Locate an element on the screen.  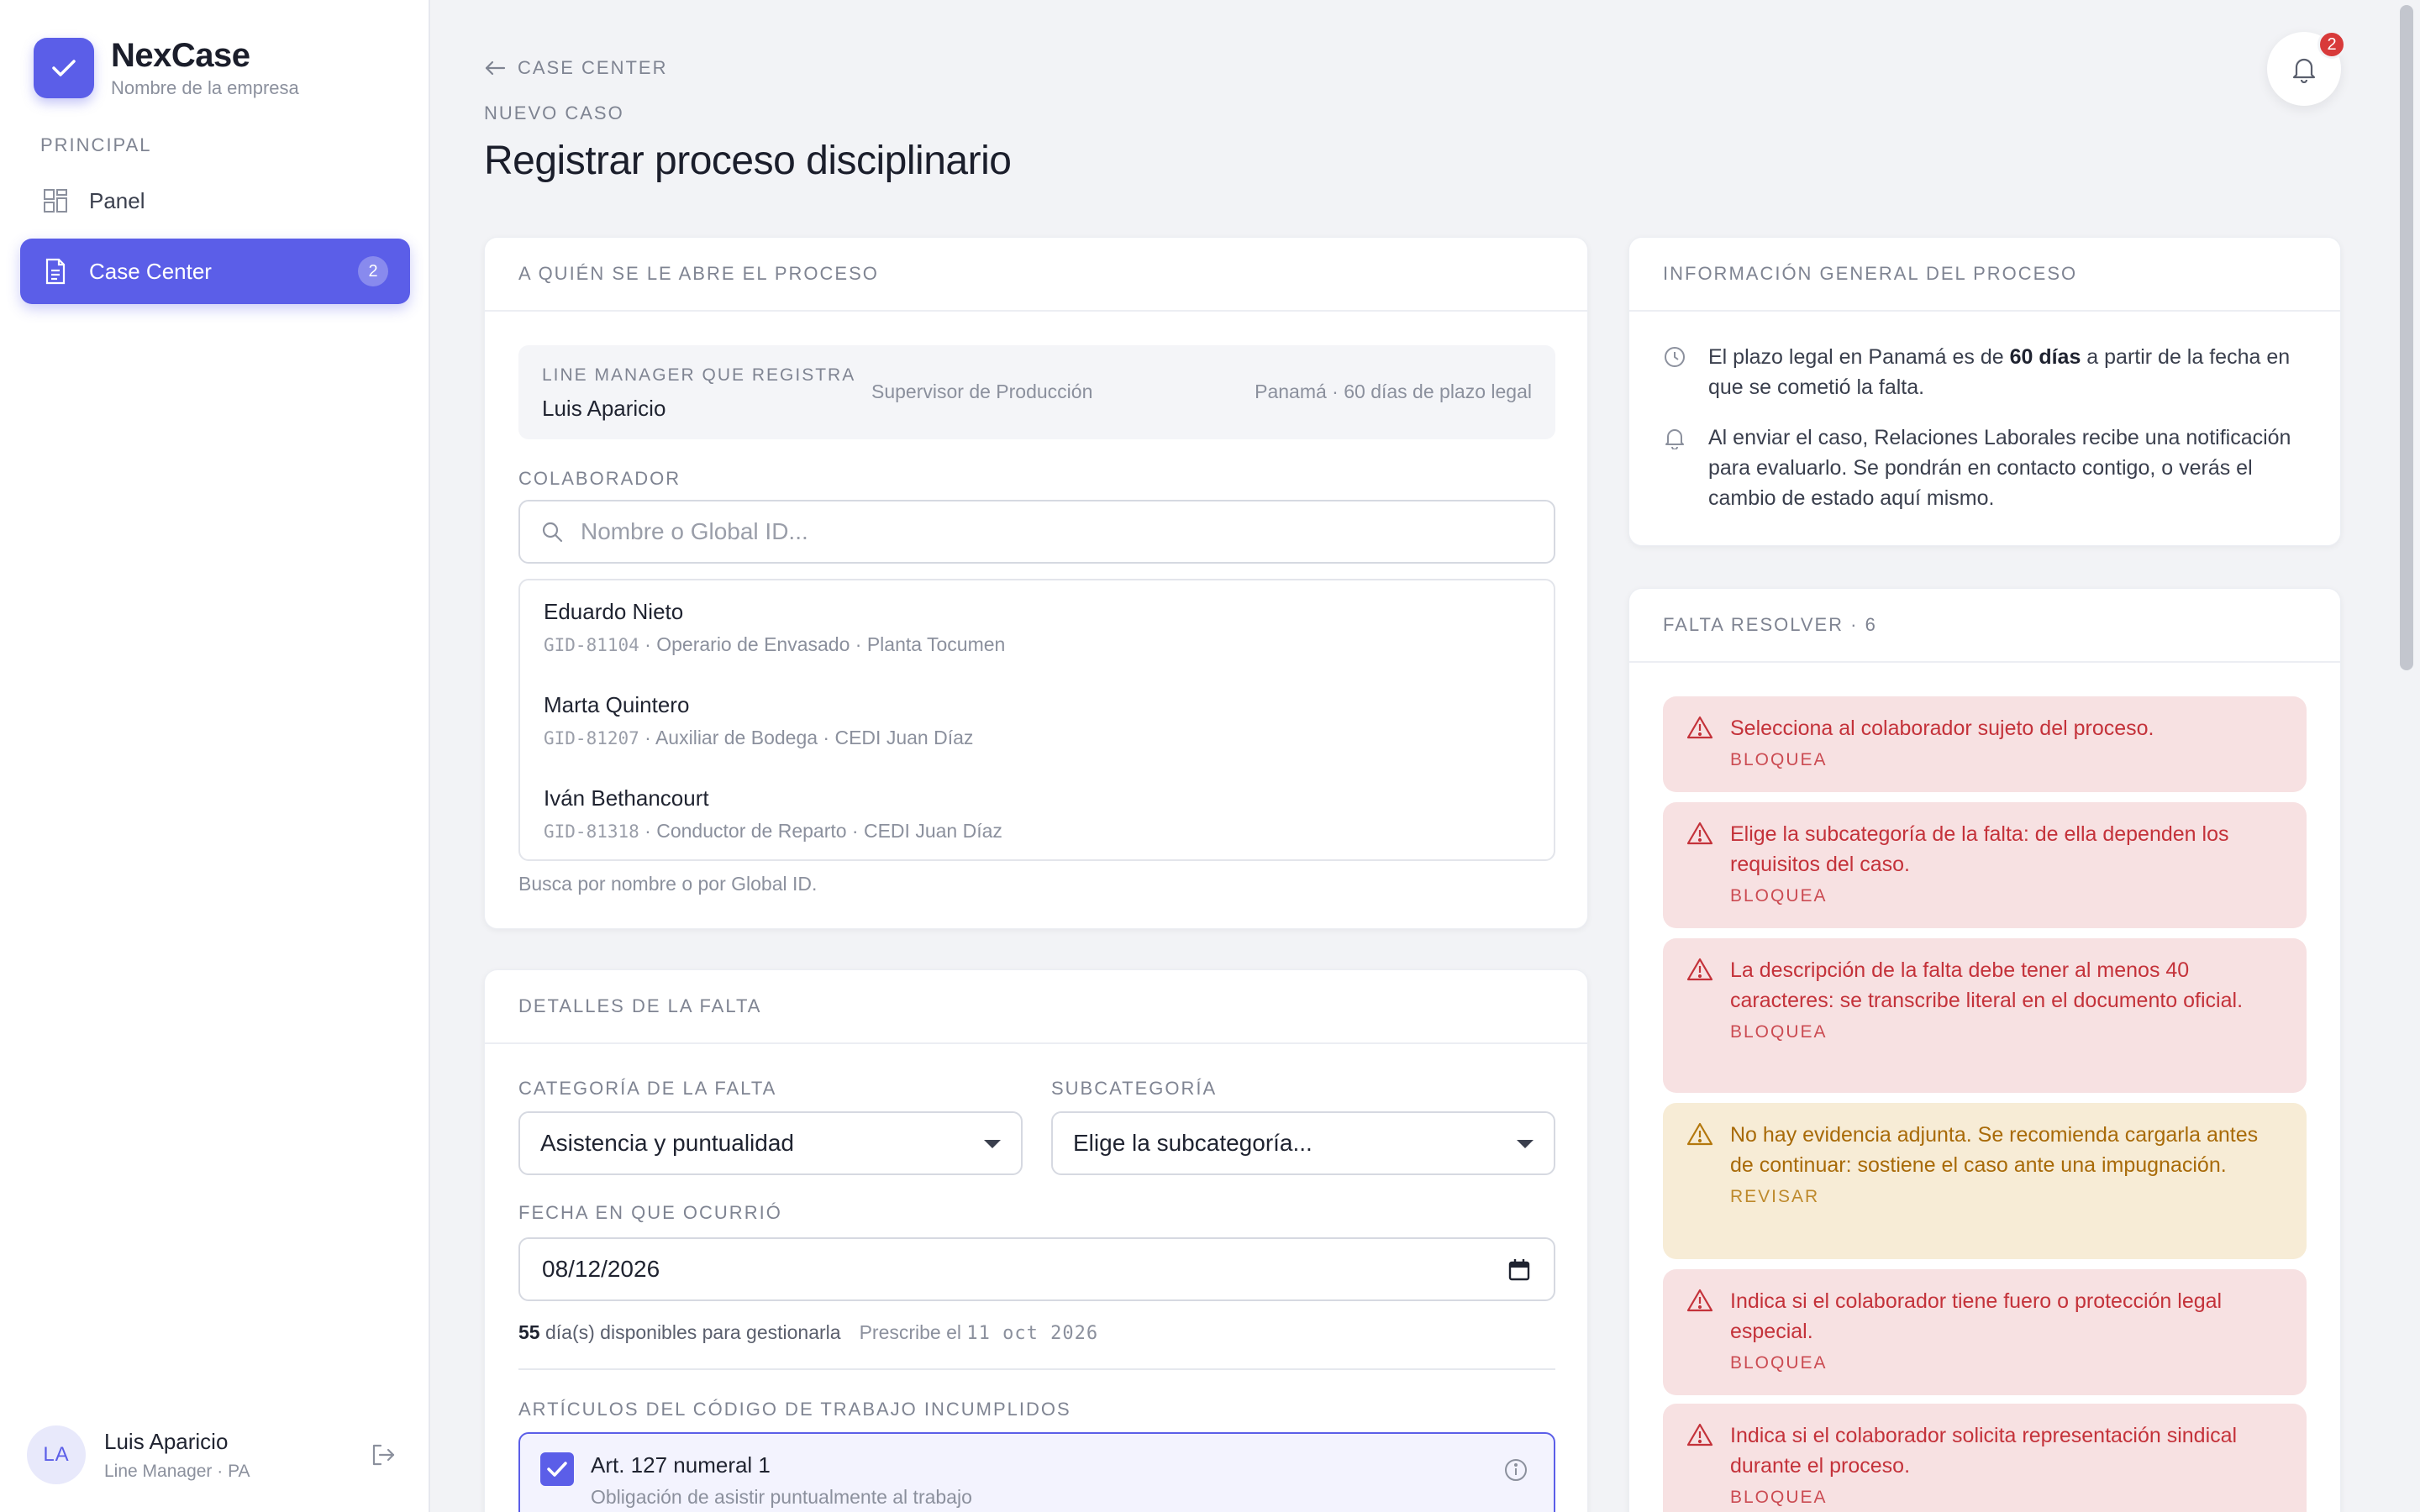
line-manager-name: Luis Aparicio is located at coordinates (604, 408).